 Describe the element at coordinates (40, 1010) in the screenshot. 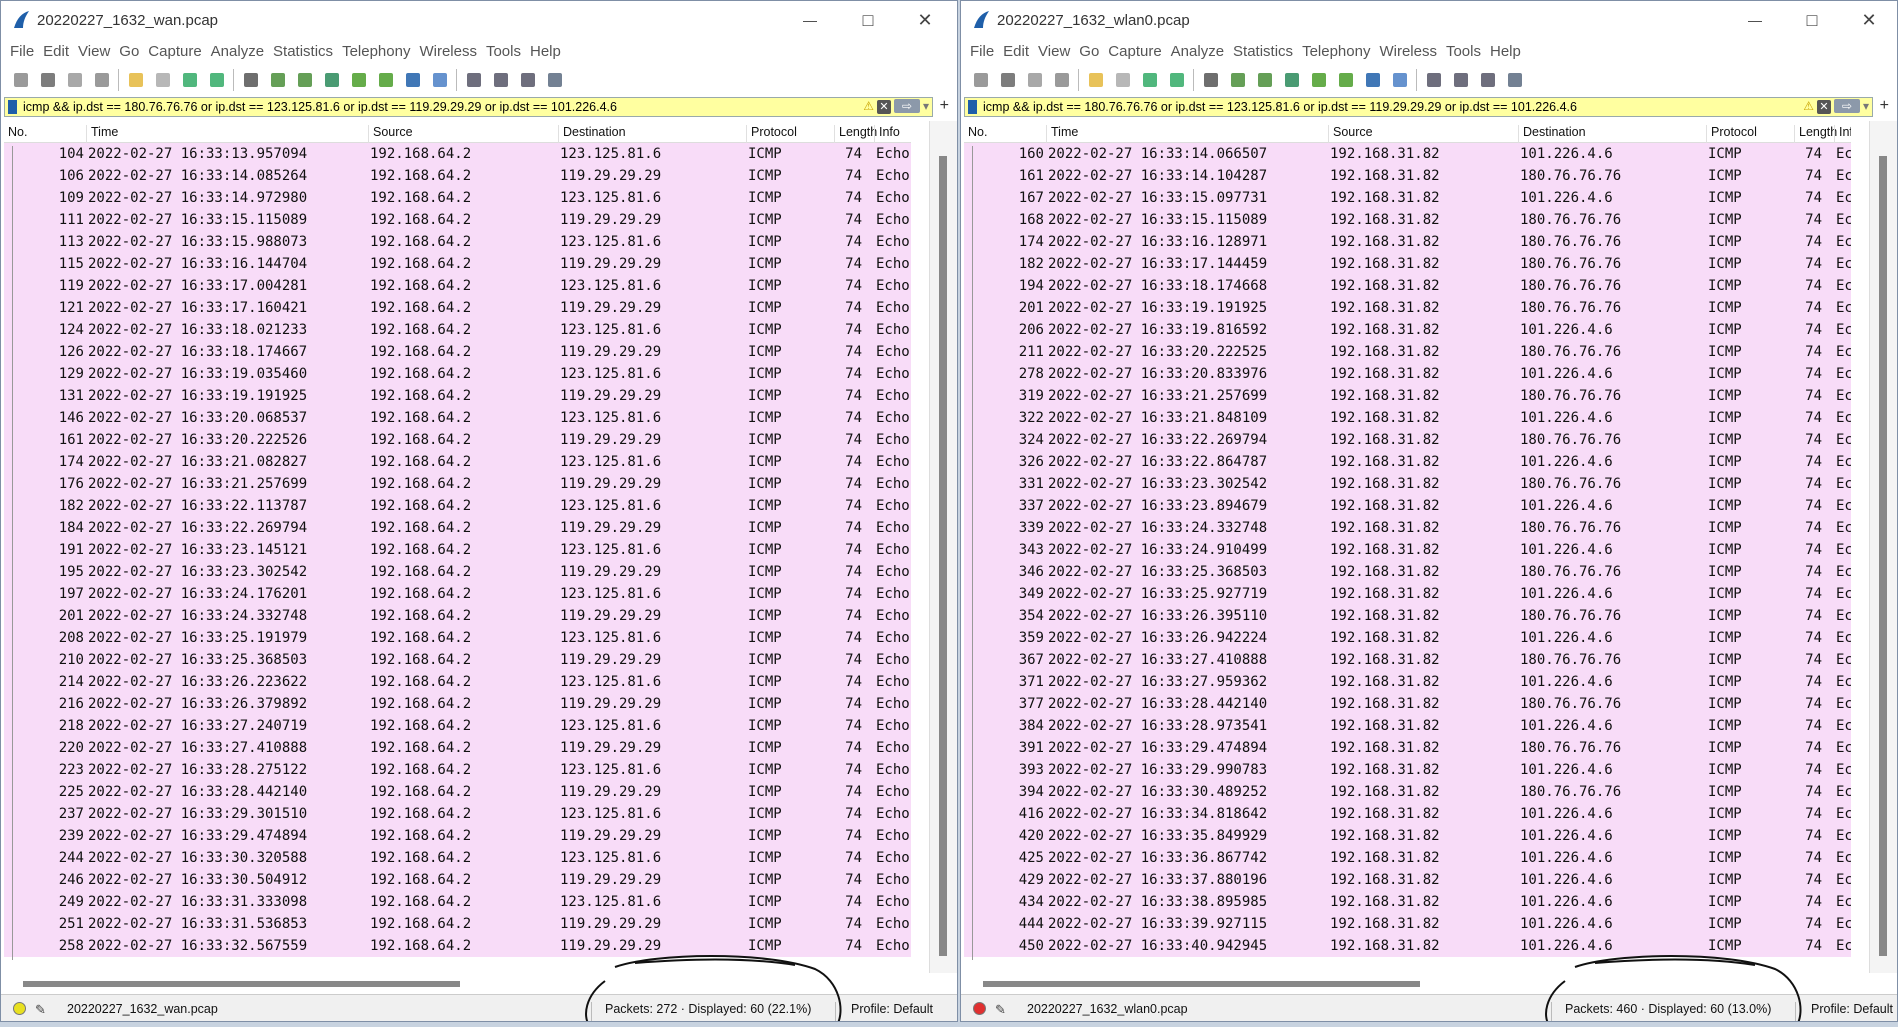

I see `capture-comment-icon: ✎` at that location.